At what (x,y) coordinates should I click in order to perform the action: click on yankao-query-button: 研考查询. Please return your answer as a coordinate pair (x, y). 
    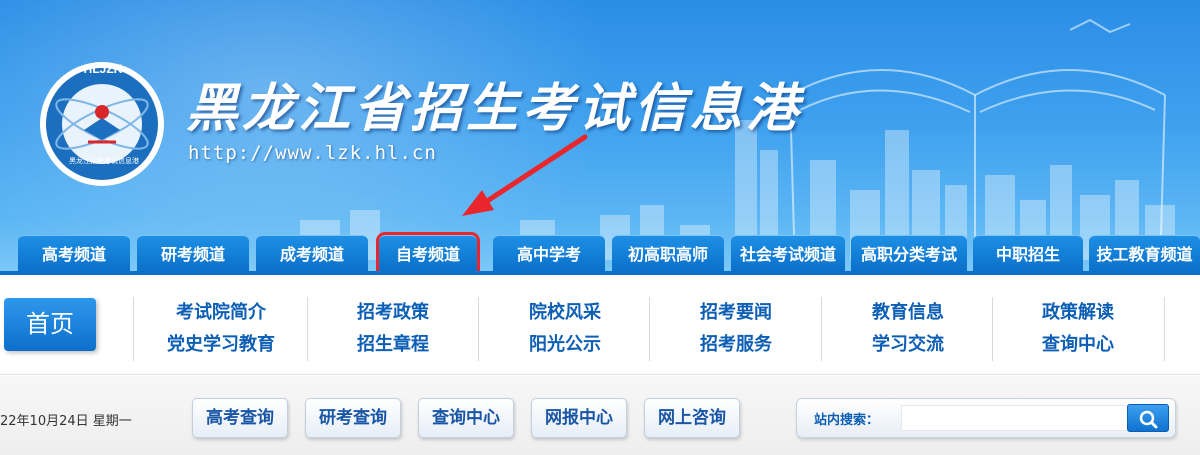
    Looking at the image, I should click on (353, 418).